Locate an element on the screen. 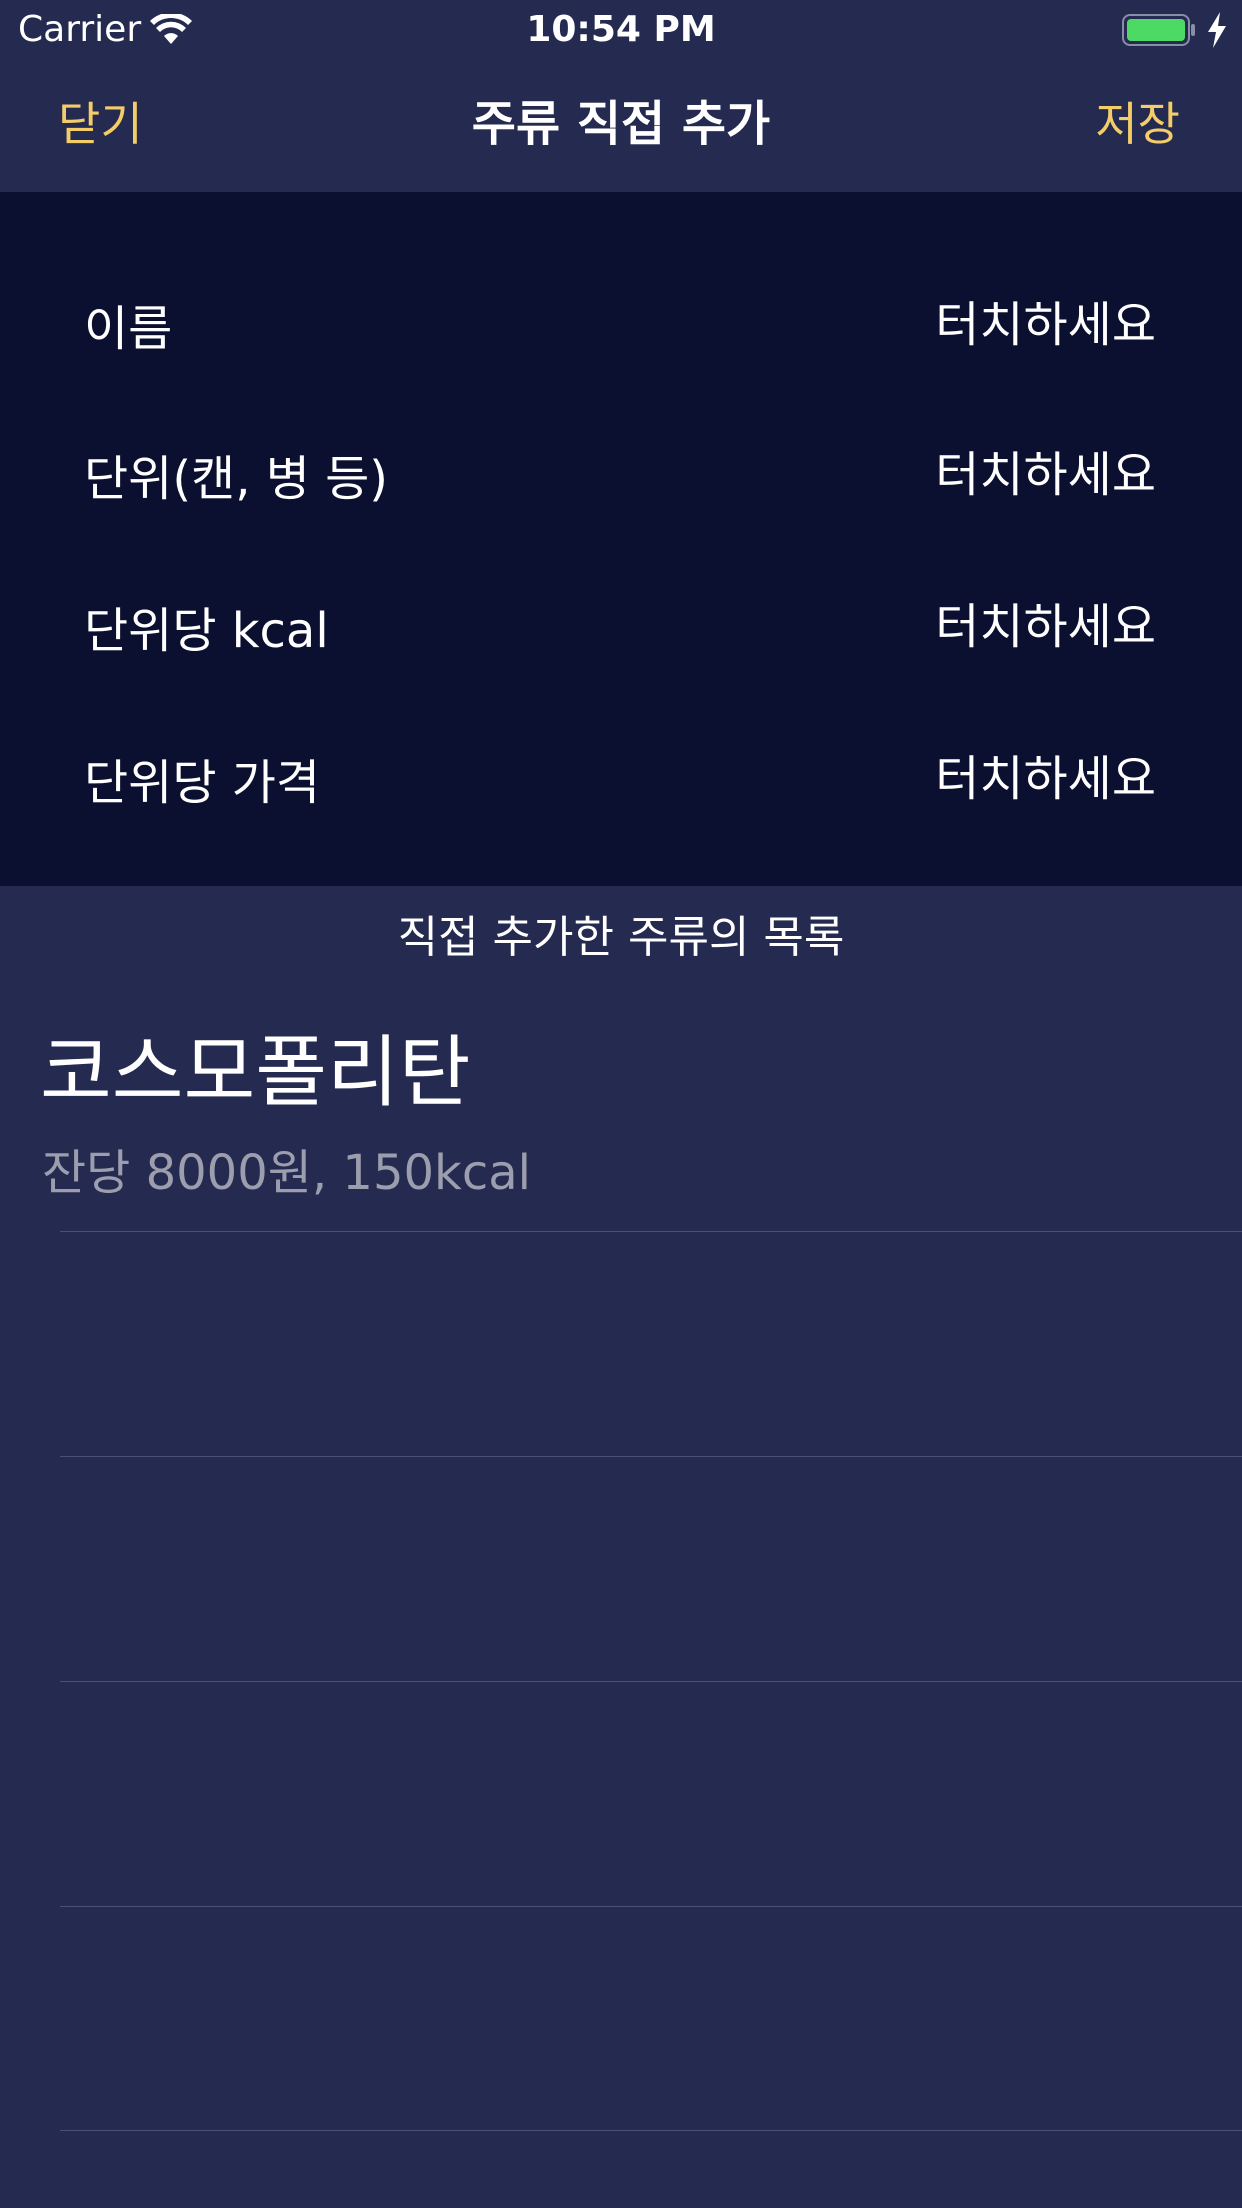 Image resolution: width=1242 pixels, height=2208 pixels. charging-bolt-icon is located at coordinates (1217, 30).